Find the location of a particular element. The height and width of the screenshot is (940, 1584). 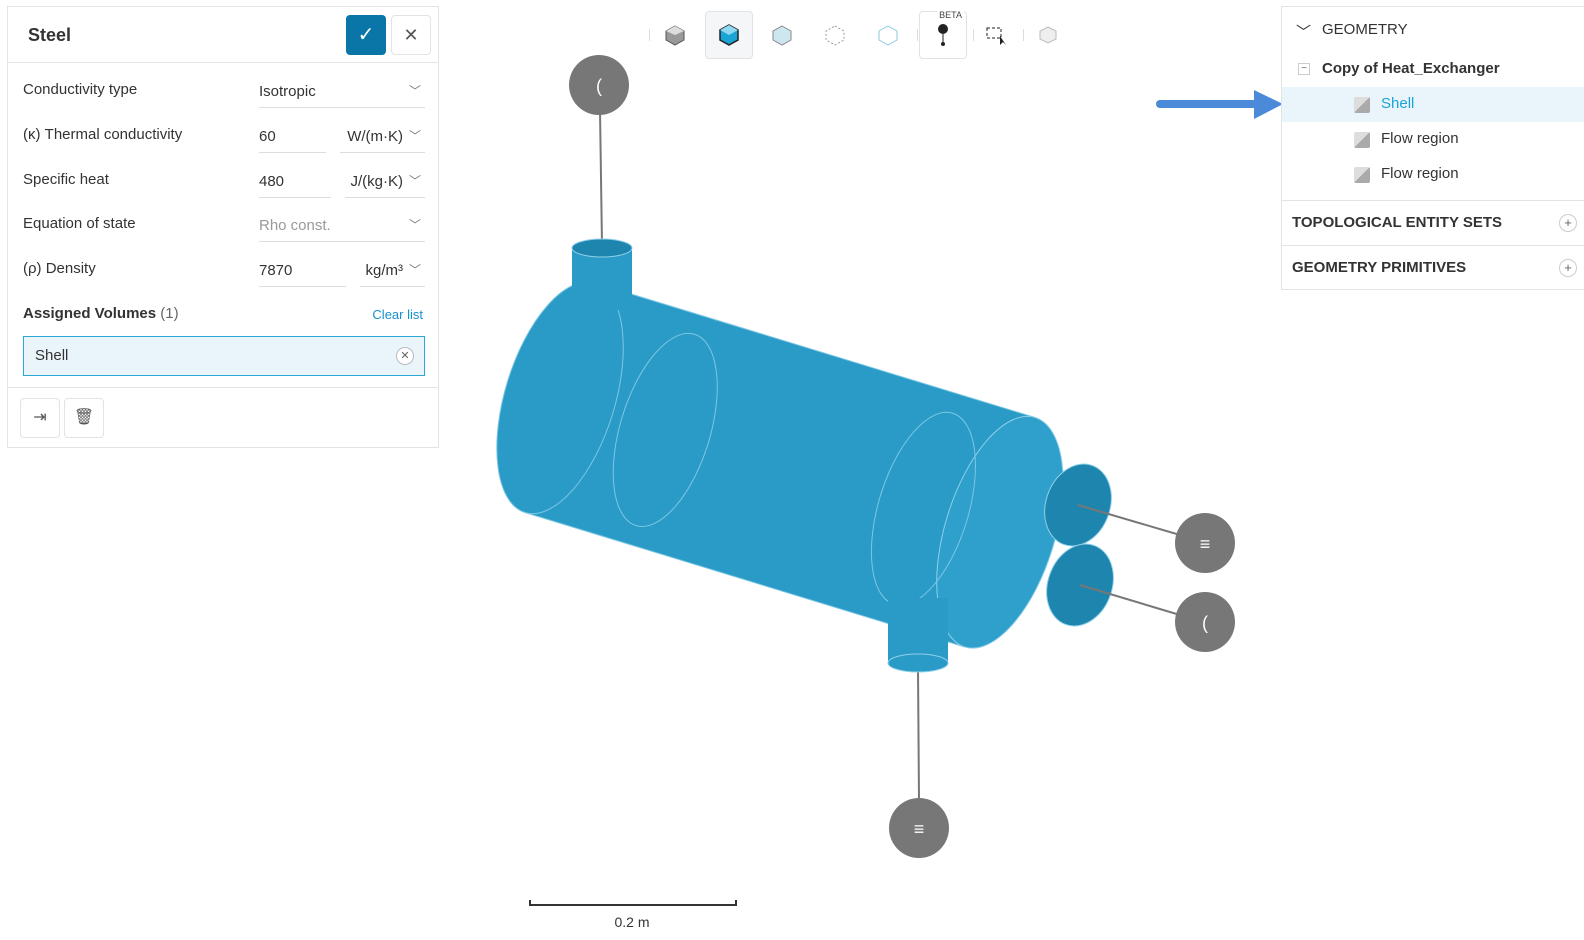

outline-view-button is located at coordinates (888, 35).